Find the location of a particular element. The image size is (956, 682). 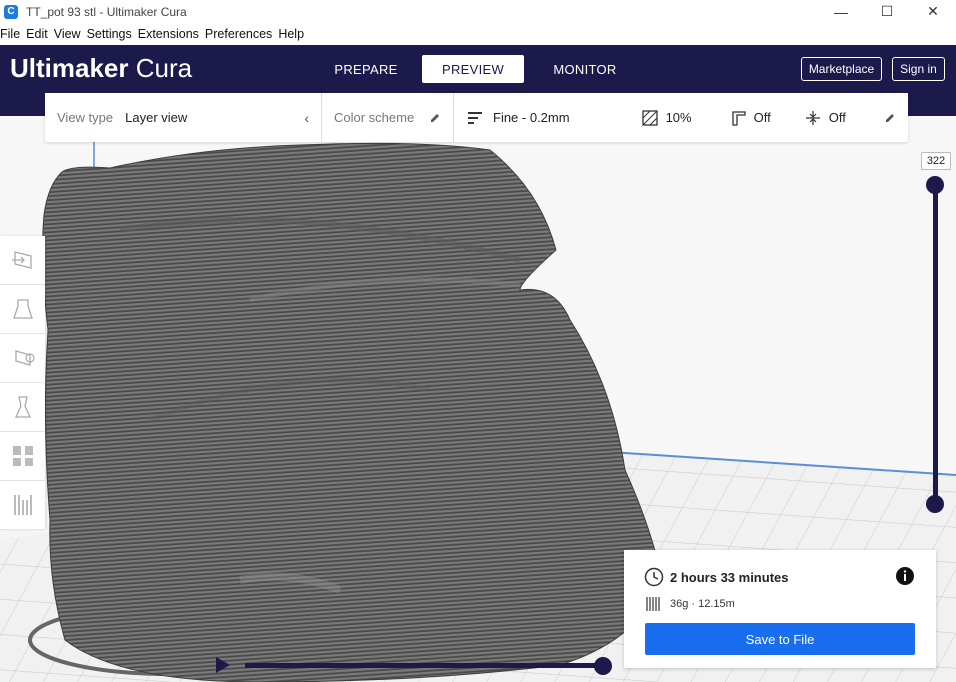

print-settings-selector: Fine - 0.2mm 10% Off Off is located at coordinates (681, 117).